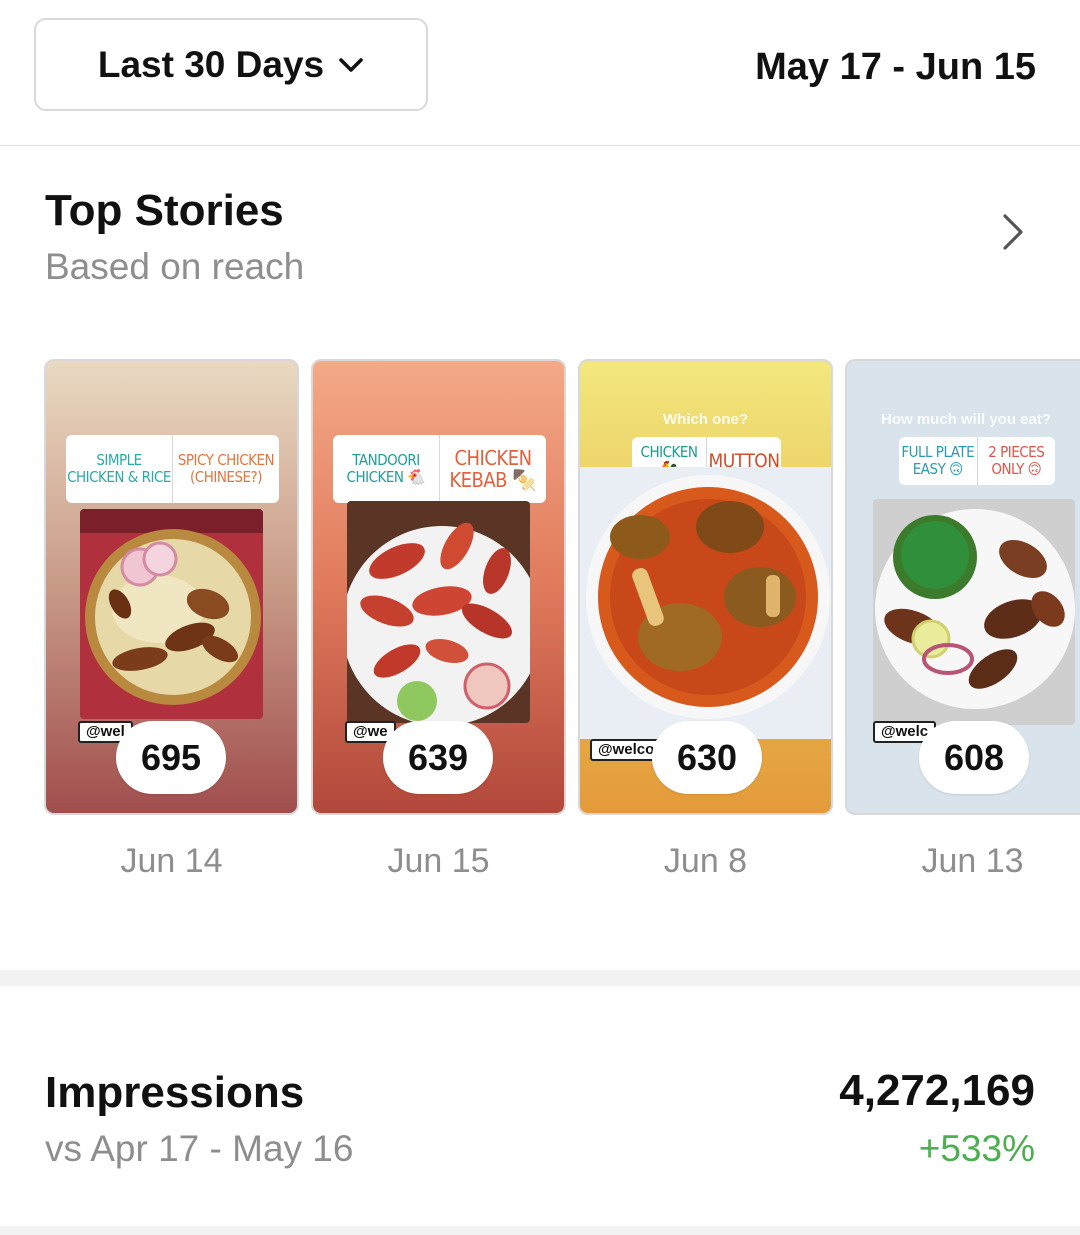  I want to click on reach-count: 695, so click(171, 757).